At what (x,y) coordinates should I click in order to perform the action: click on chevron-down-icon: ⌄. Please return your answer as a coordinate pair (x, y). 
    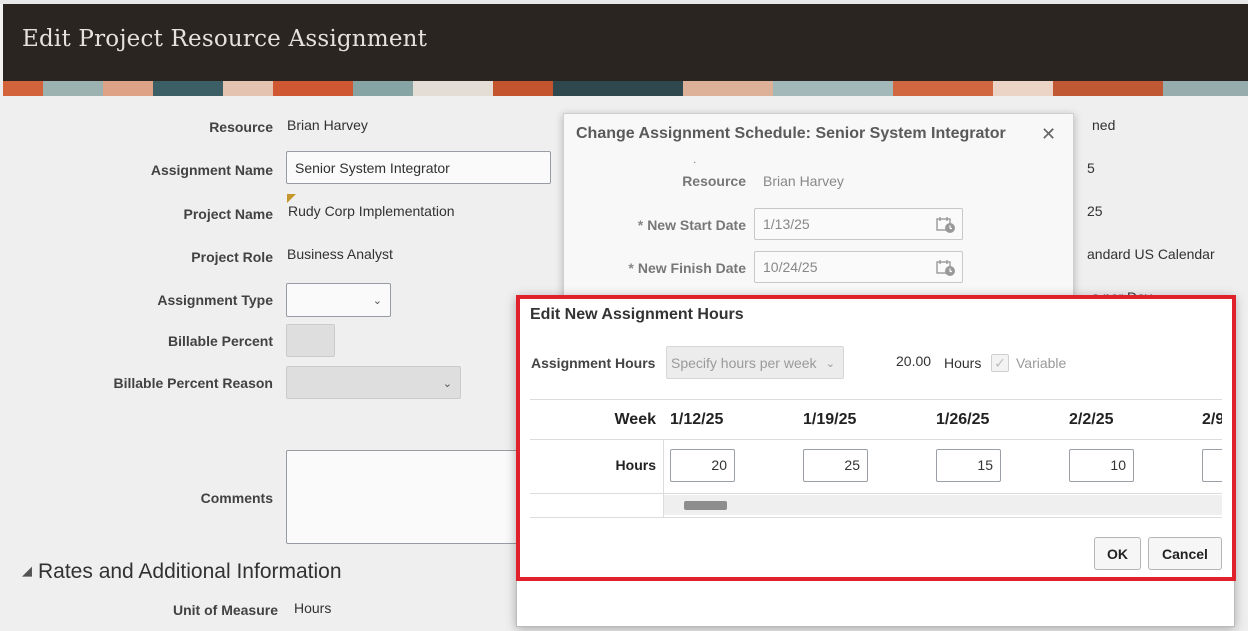
    Looking at the image, I should click on (830, 364).